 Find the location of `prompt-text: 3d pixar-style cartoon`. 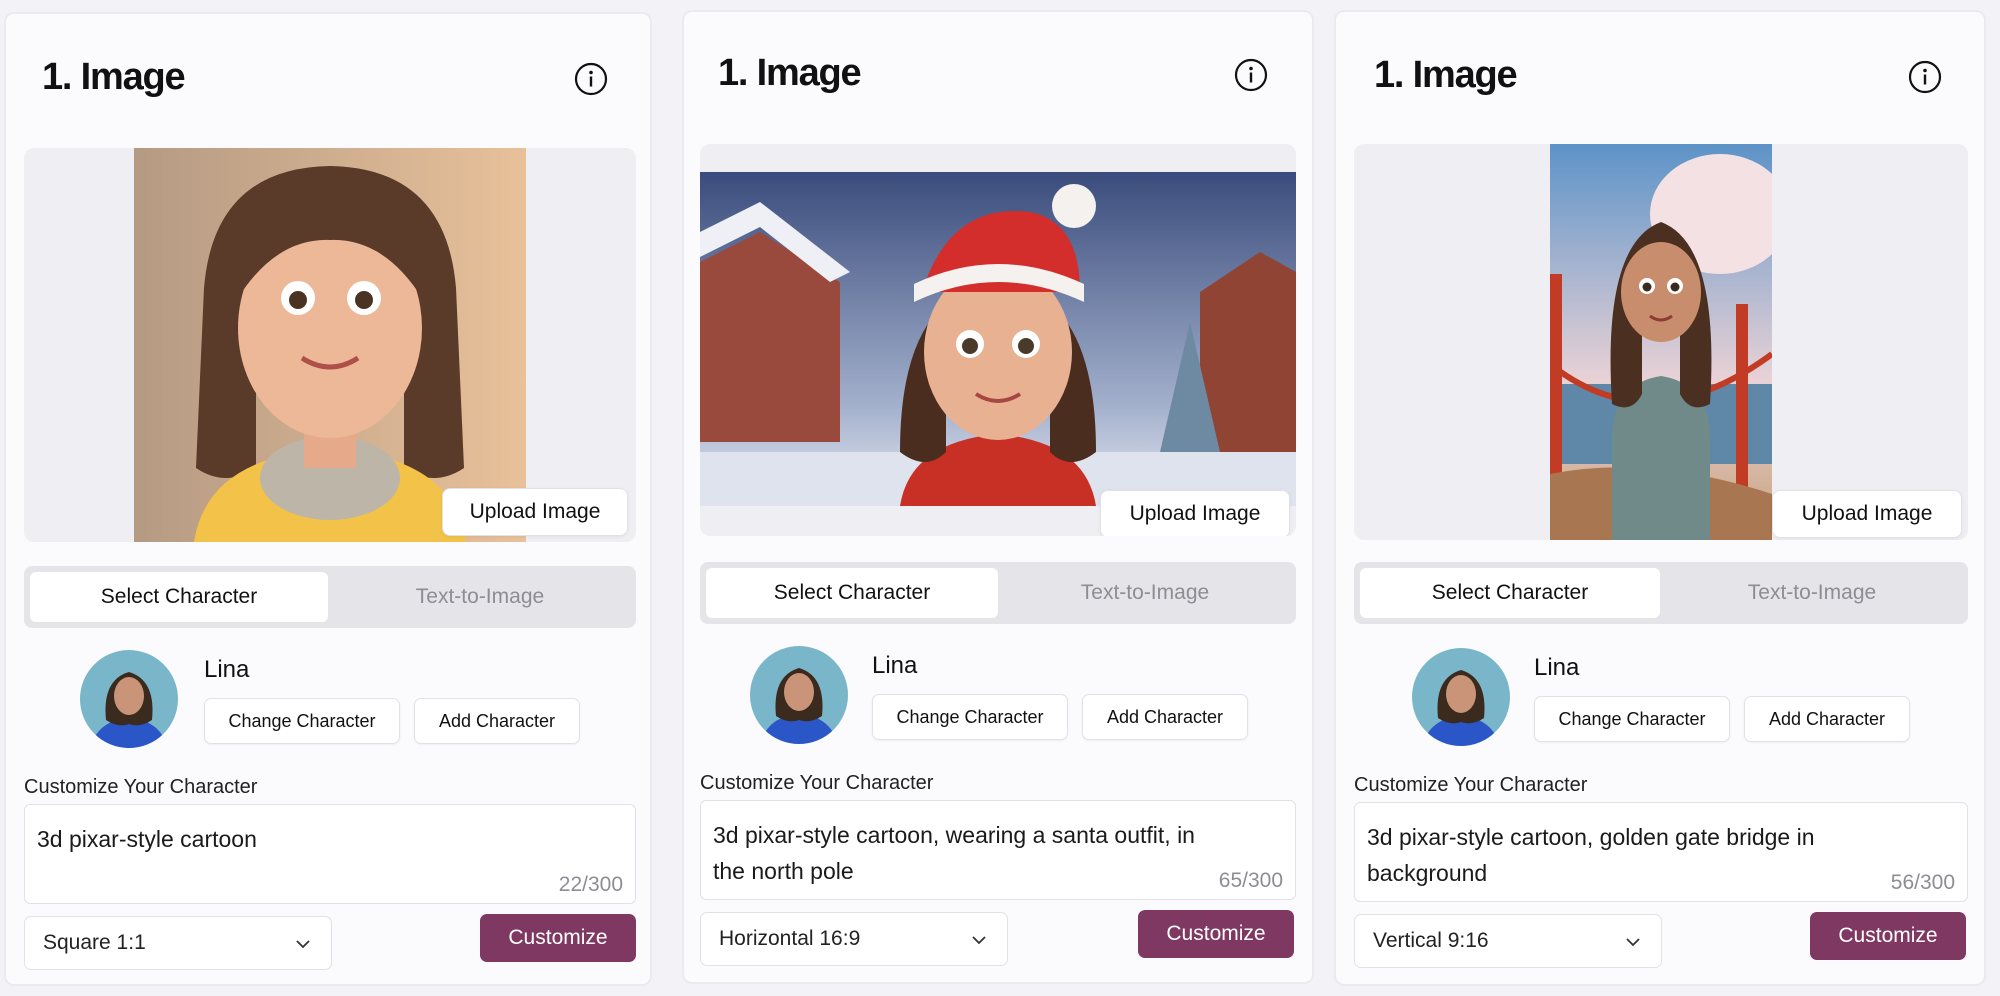

prompt-text: 3d pixar-style cartoon is located at coordinates (147, 839).